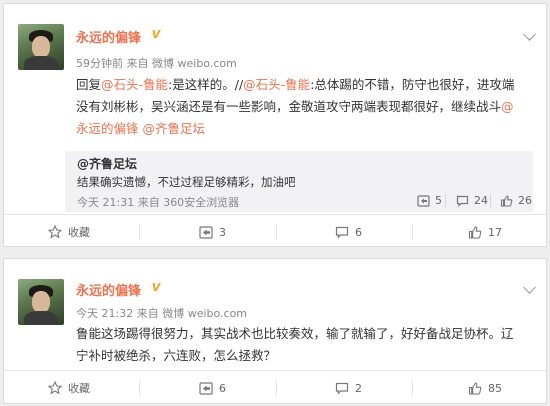  Describe the element at coordinates (516, 200) in the screenshot. I see `quoted-like-button: 26` at that location.